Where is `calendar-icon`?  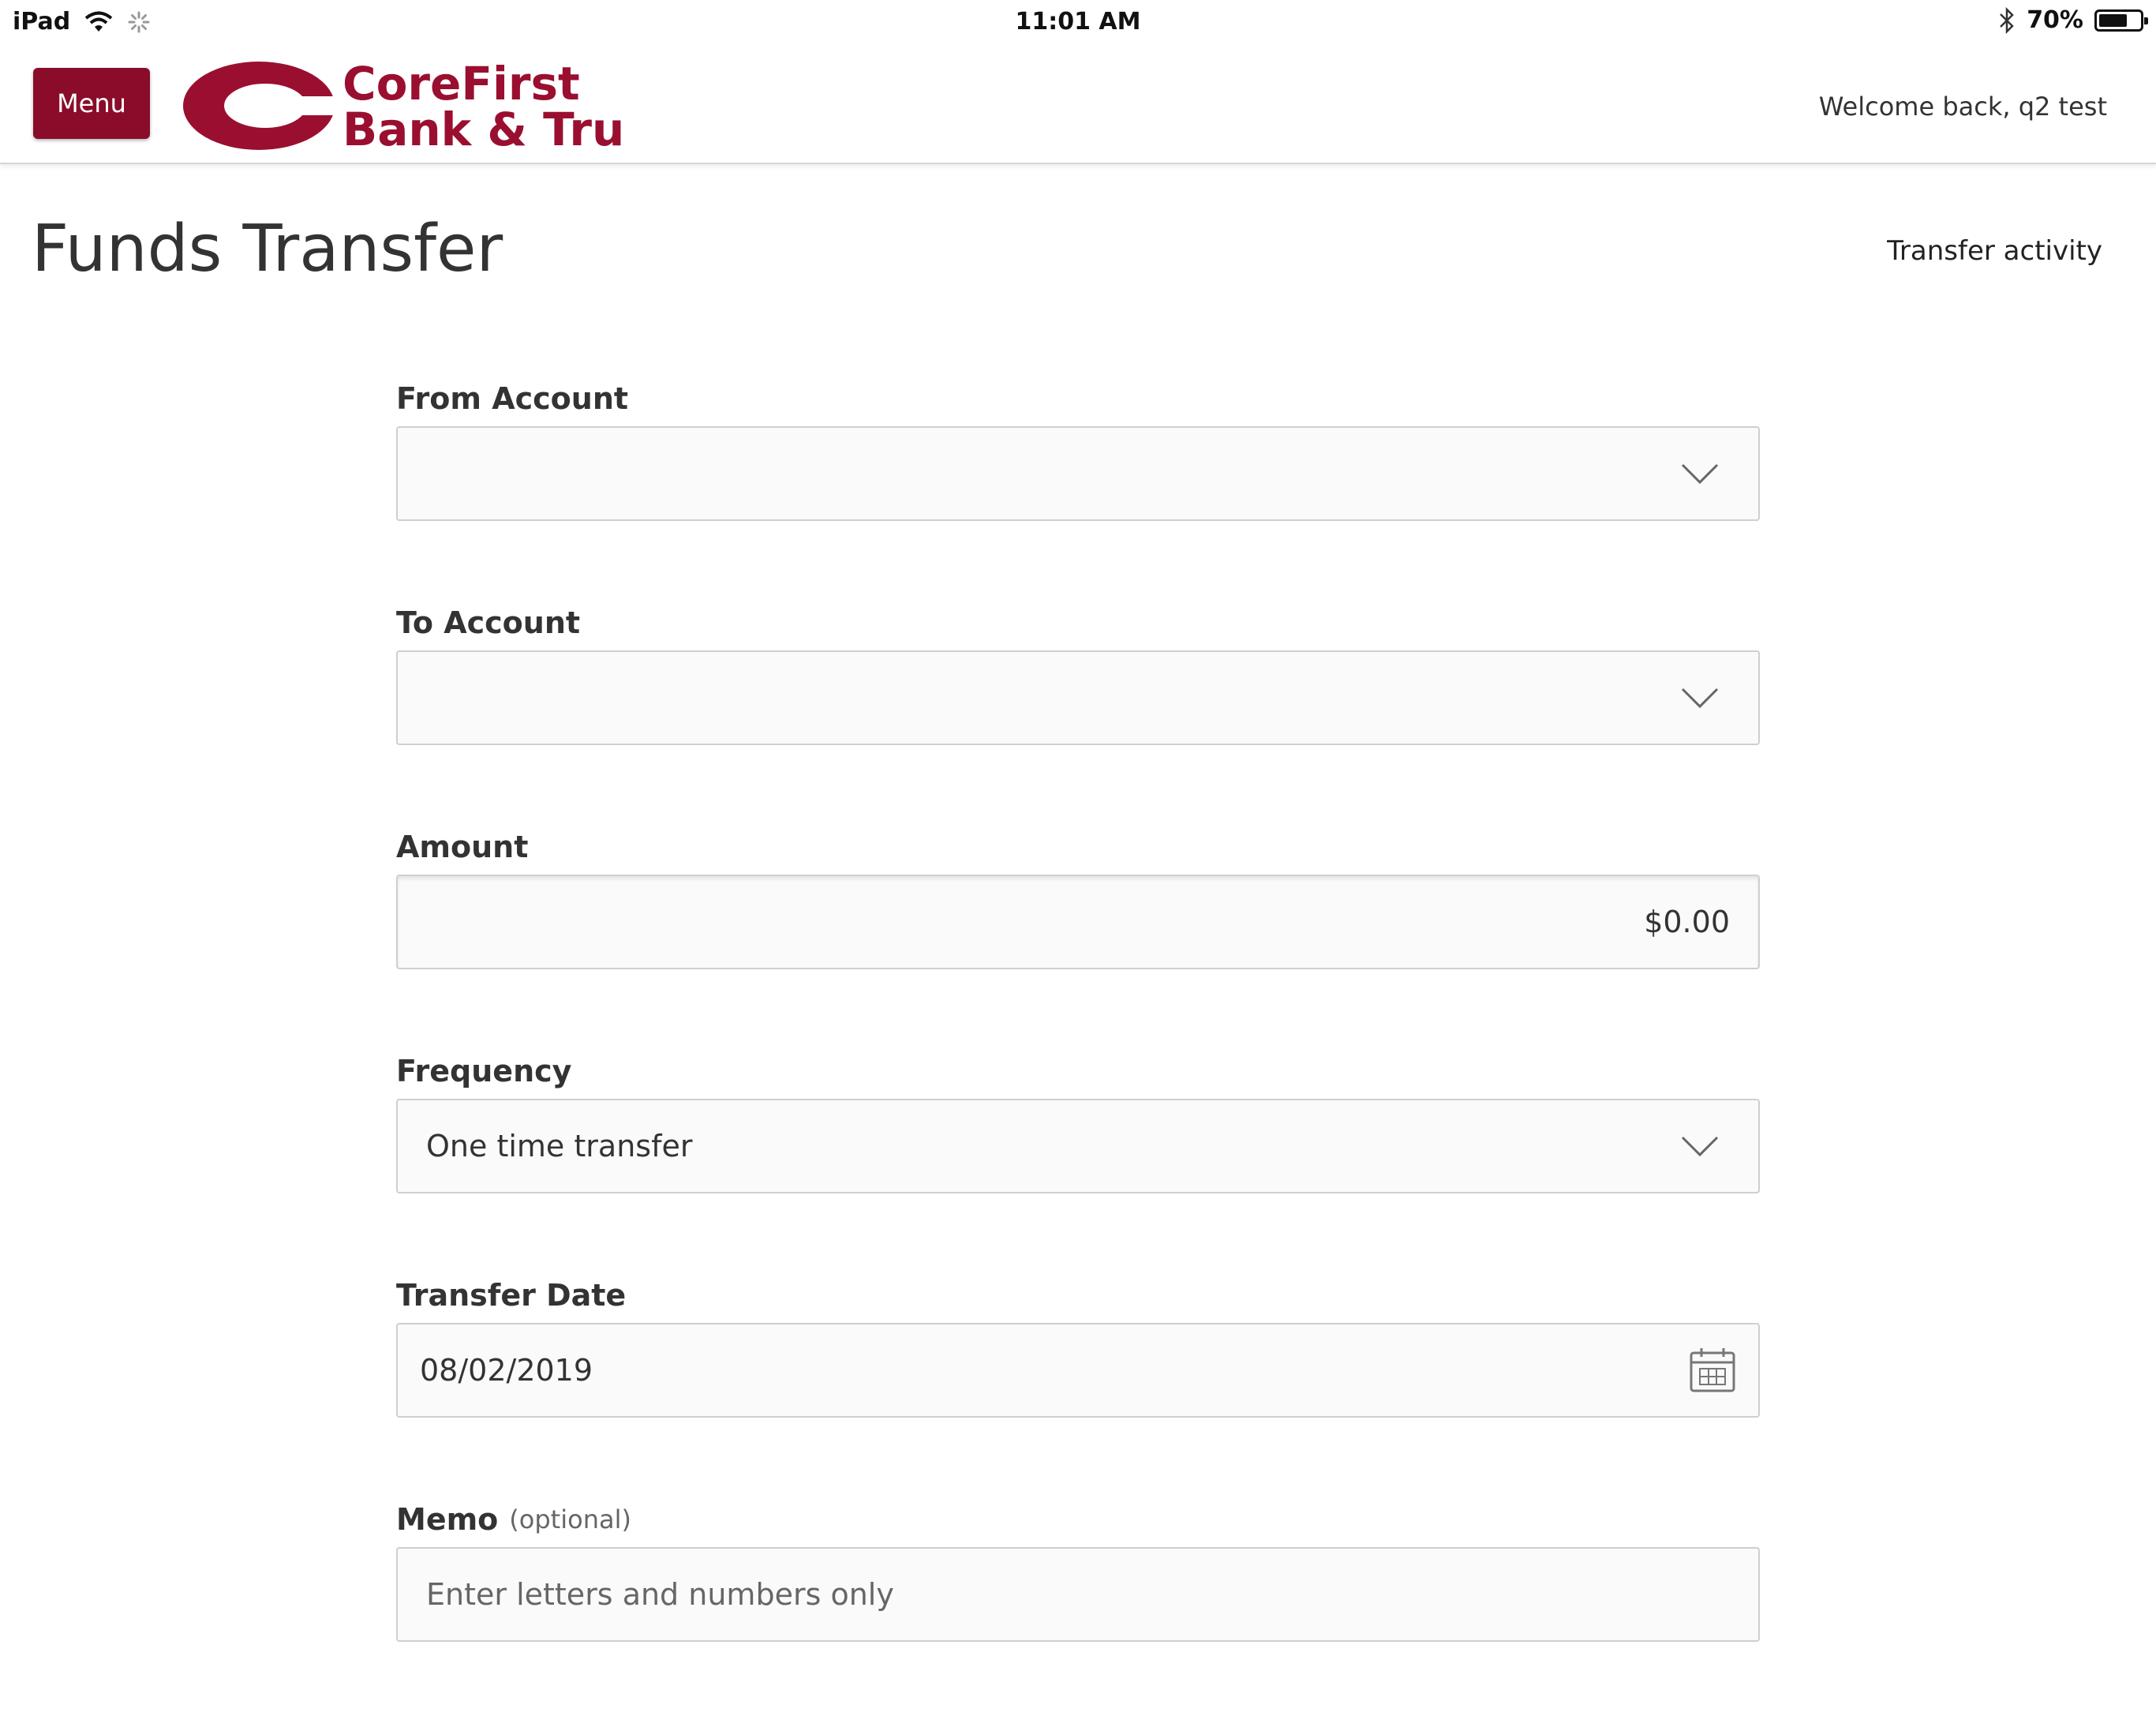 calendar-icon is located at coordinates (1712, 1370).